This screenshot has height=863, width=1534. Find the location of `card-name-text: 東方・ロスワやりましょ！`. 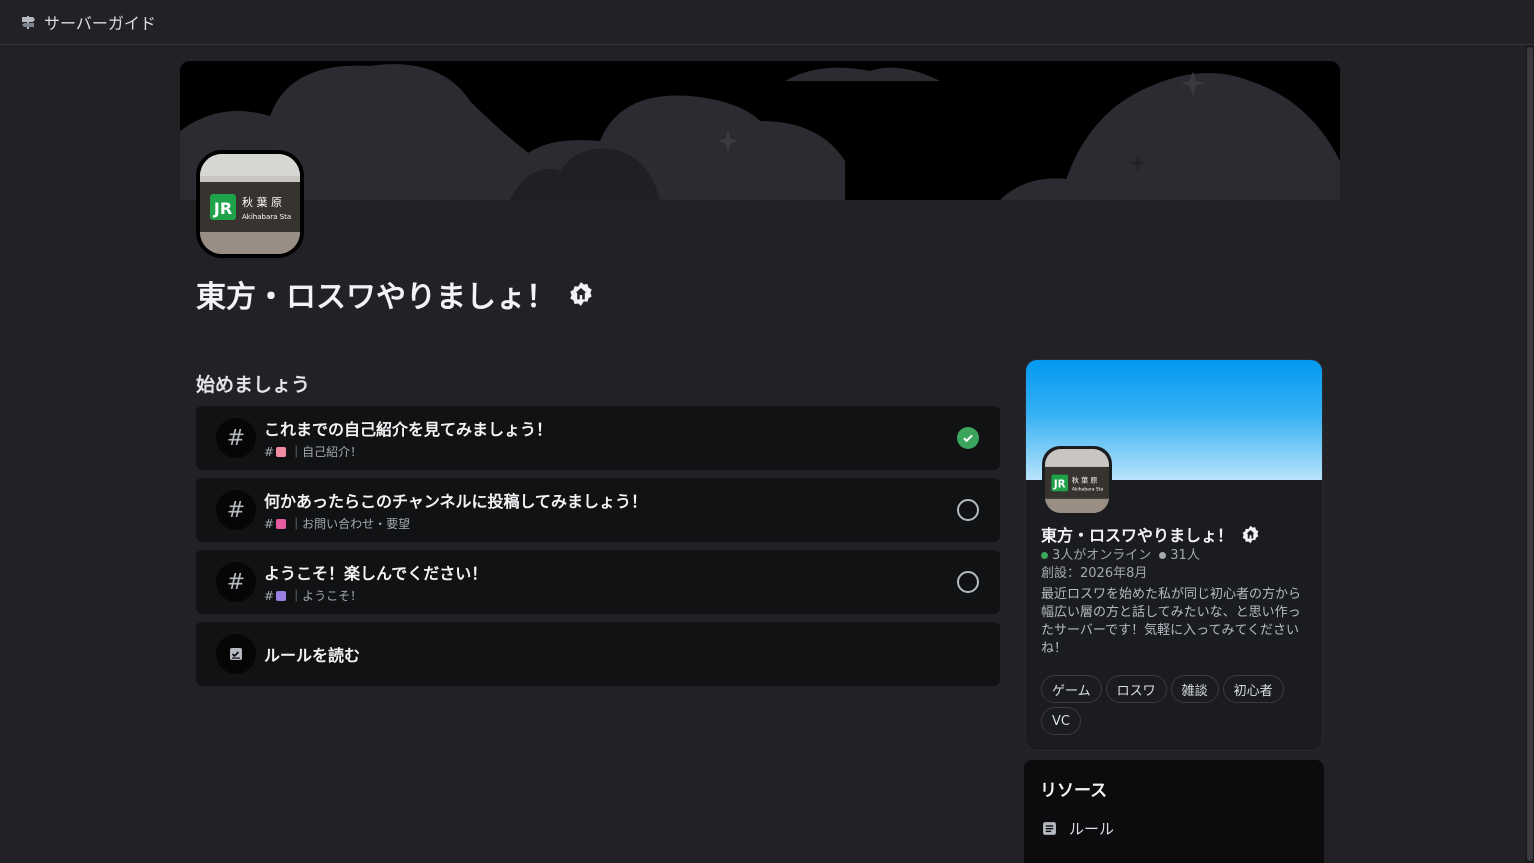

card-name-text: 東方・ロスワやりましょ！ is located at coordinates (1137, 535).